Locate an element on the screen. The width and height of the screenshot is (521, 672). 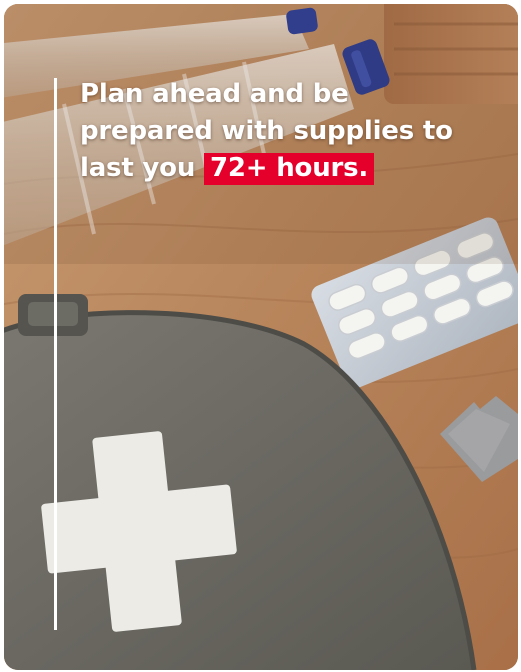
zipper-pull is located at coordinates (53, 315).